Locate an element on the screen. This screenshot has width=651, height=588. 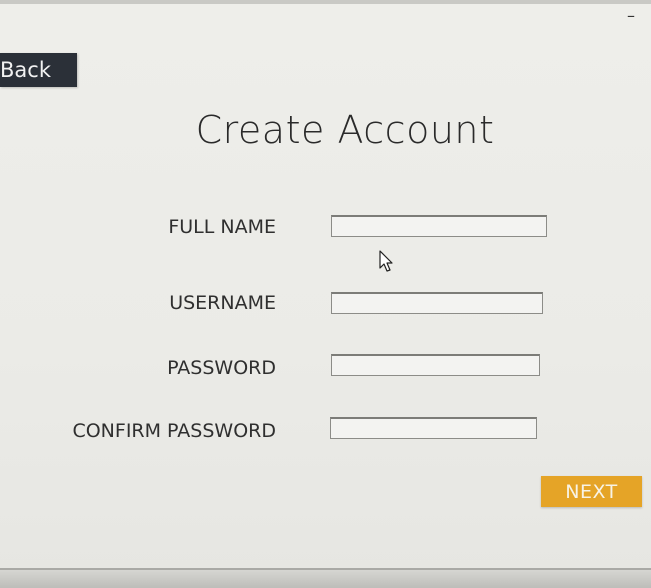
full-name-field is located at coordinates (439, 226).